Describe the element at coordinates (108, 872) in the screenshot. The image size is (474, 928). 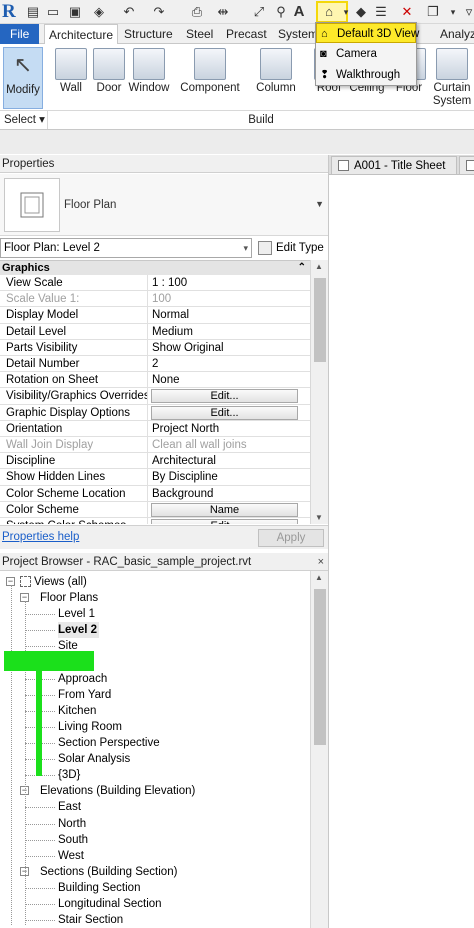
I see `tree-node: Sections (Building Section)` at that location.